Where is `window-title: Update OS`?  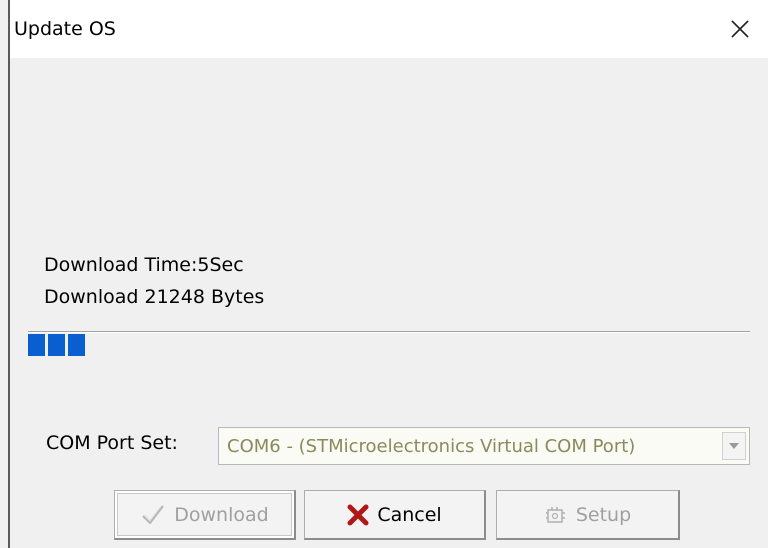 window-title: Update OS is located at coordinates (65, 29).